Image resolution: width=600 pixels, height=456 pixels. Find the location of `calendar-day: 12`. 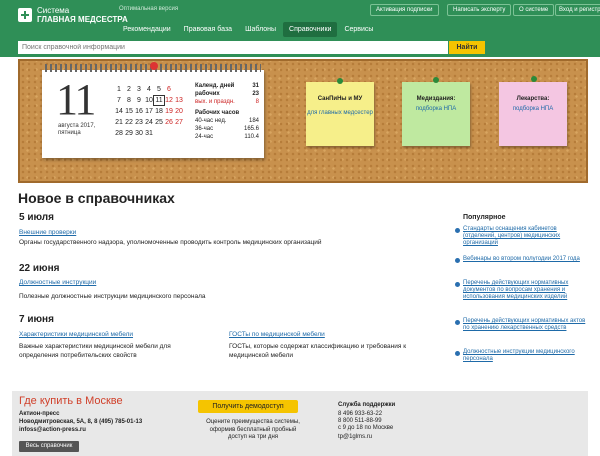

calendar-day: 12 is located at coordinates (169, 100).